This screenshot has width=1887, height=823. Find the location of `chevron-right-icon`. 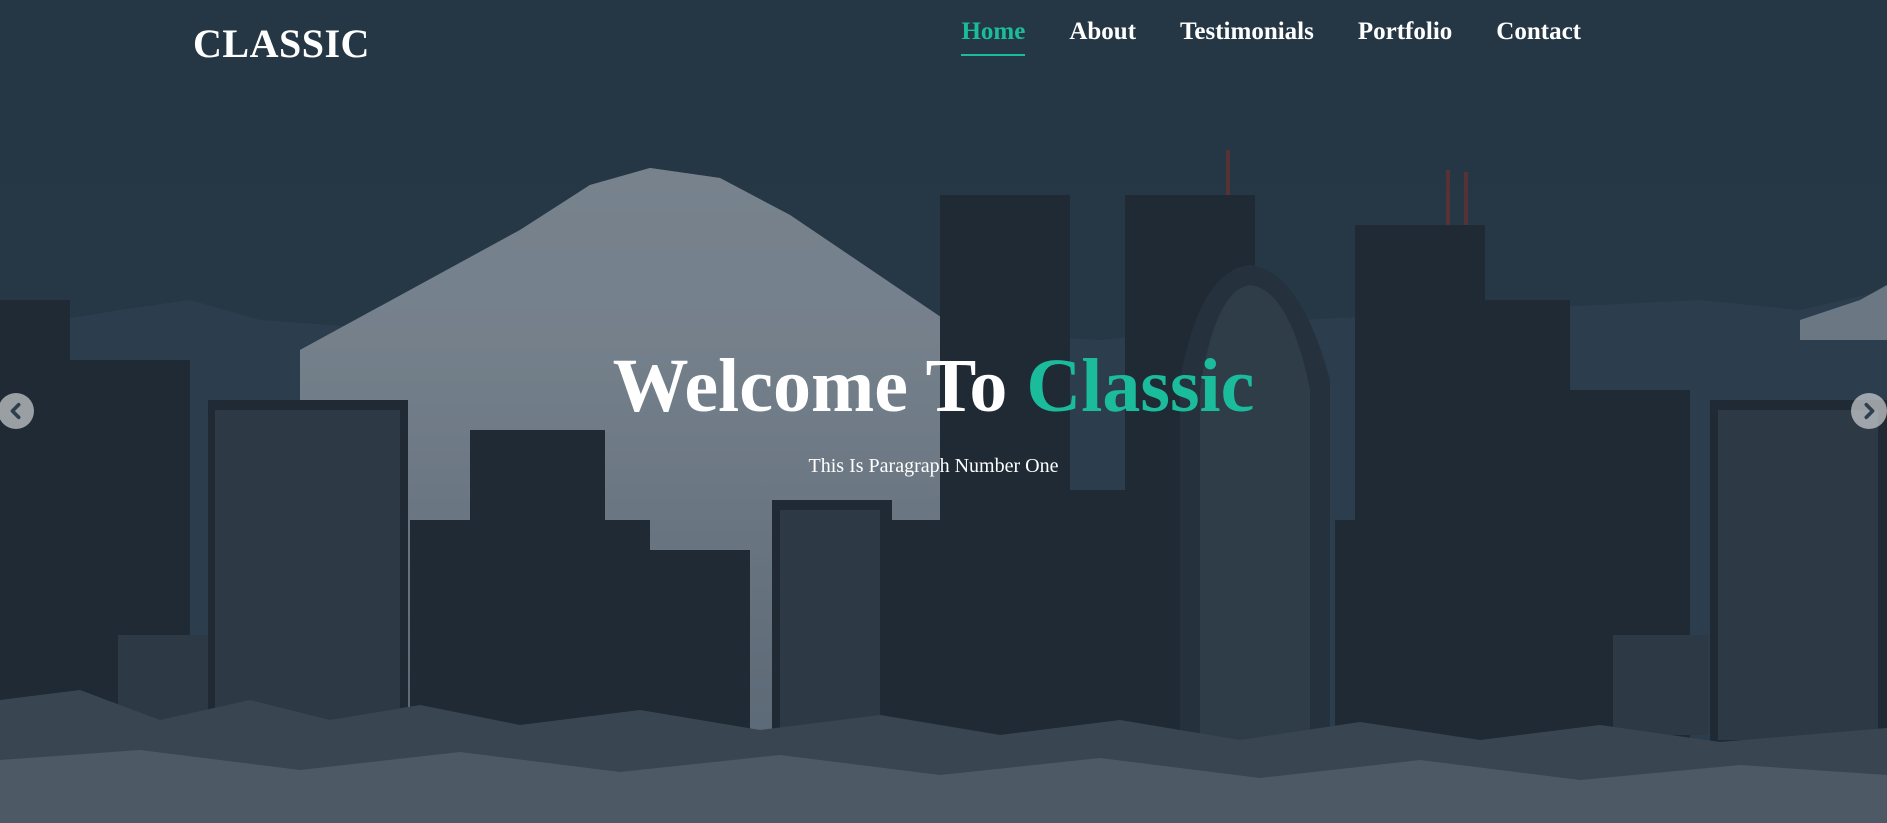

chevron-right-icon is located at coordinates (1869, 411).